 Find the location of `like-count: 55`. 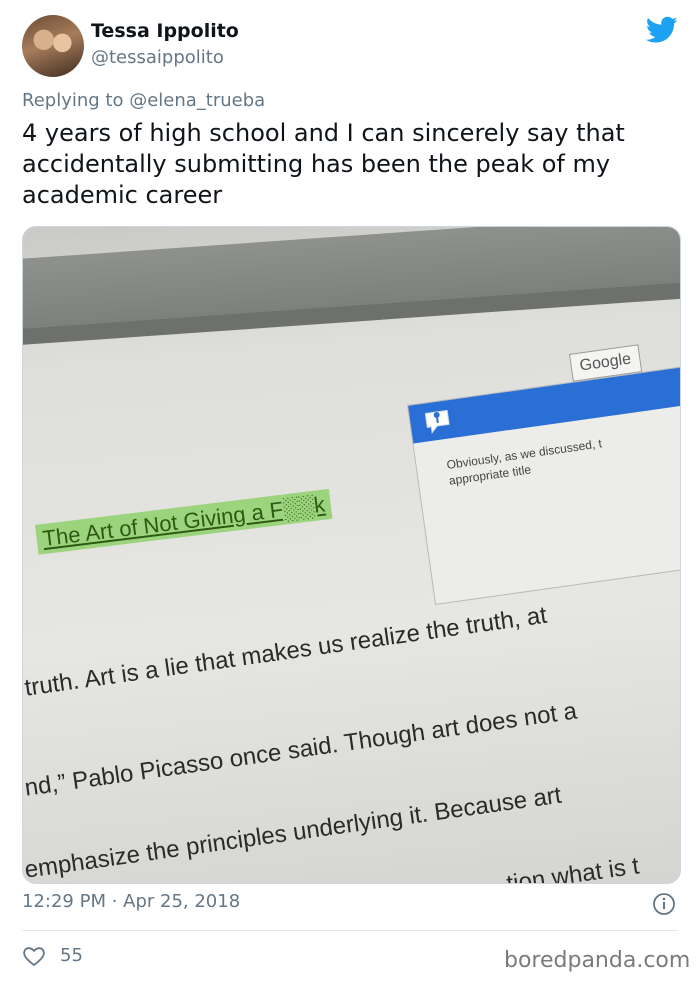

like-count: 55 is located at coordinates (71, 955).